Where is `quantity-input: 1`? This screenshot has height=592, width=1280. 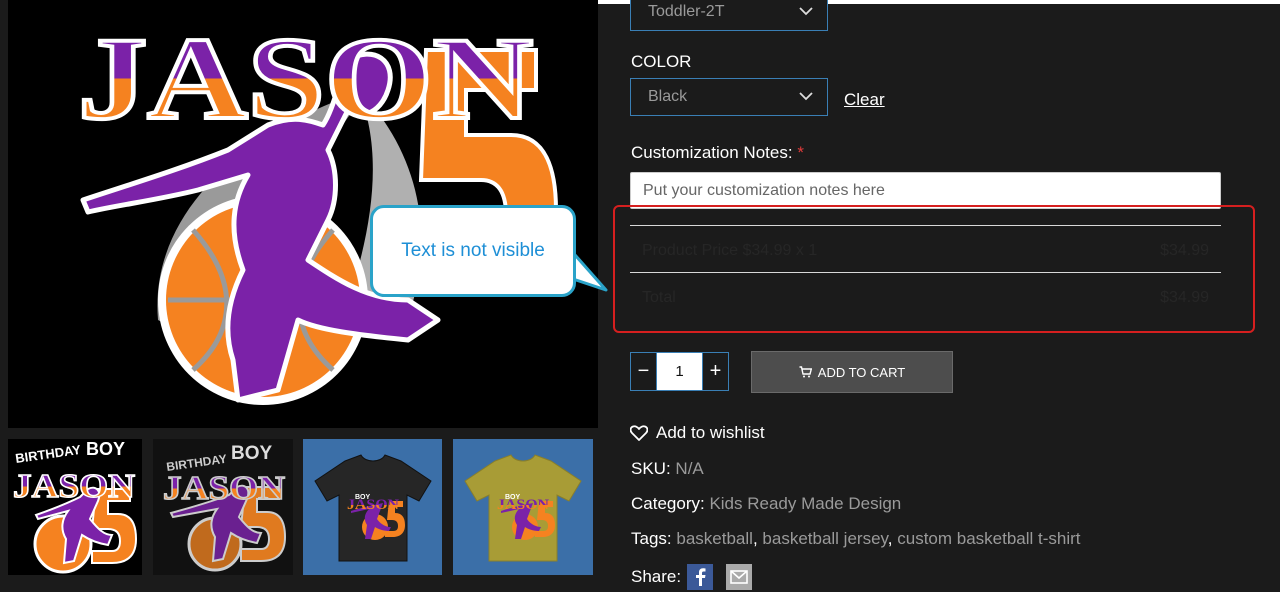 quantity-input: 1 is located at coordinates (679, 371).